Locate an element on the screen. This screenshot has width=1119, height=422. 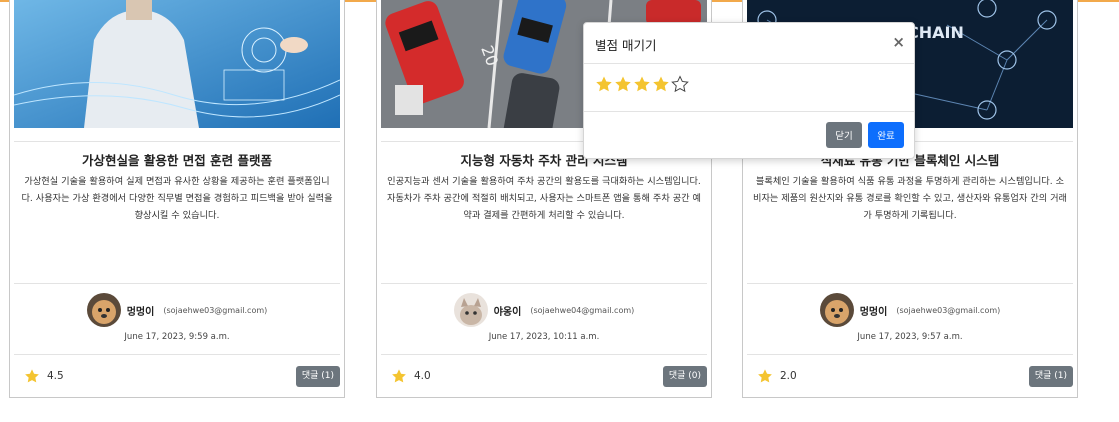
rating-value: 2.0 is located at coordinates (788, 376).